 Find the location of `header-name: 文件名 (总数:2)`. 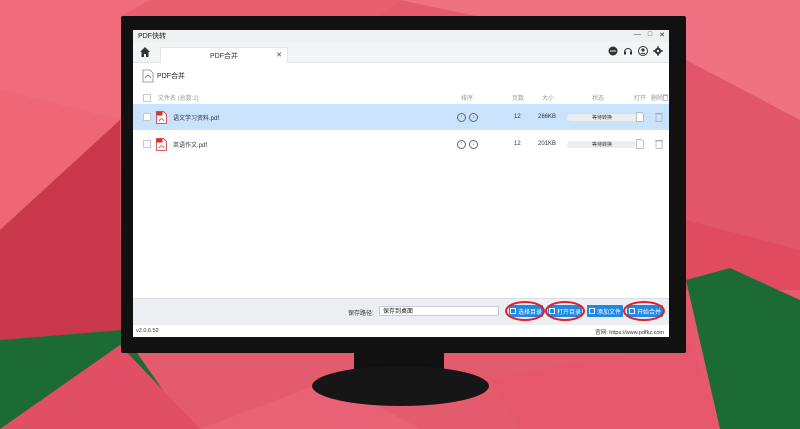

header-name: 文件名 (总数:2) is located at coordinates (178, 99).